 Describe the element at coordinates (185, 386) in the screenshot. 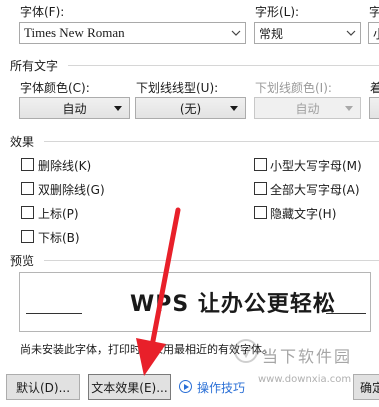

I see `play-icon` at that location.